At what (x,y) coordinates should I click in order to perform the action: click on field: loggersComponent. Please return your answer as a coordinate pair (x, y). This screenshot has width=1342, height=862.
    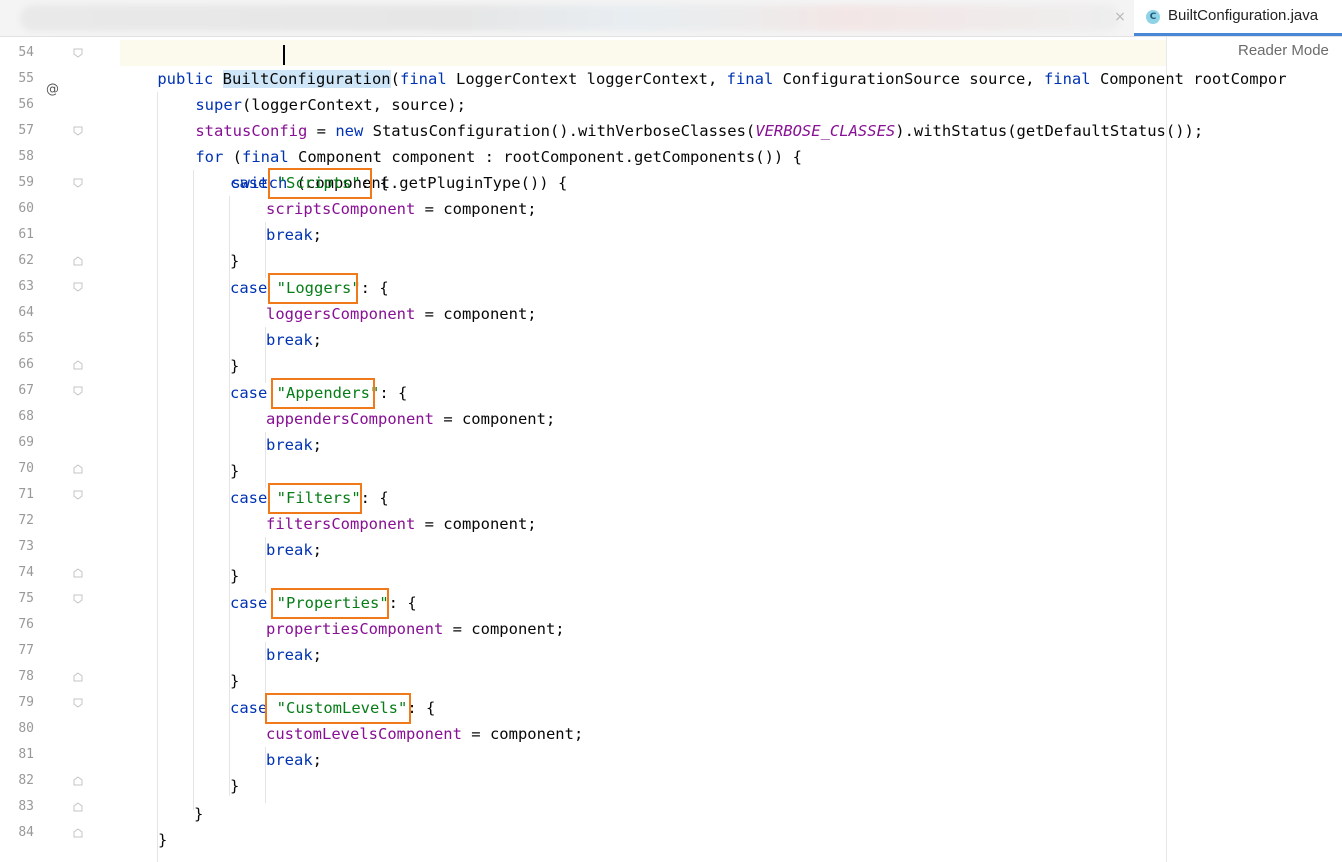
    Looking at the image, I should click on (341, 314).